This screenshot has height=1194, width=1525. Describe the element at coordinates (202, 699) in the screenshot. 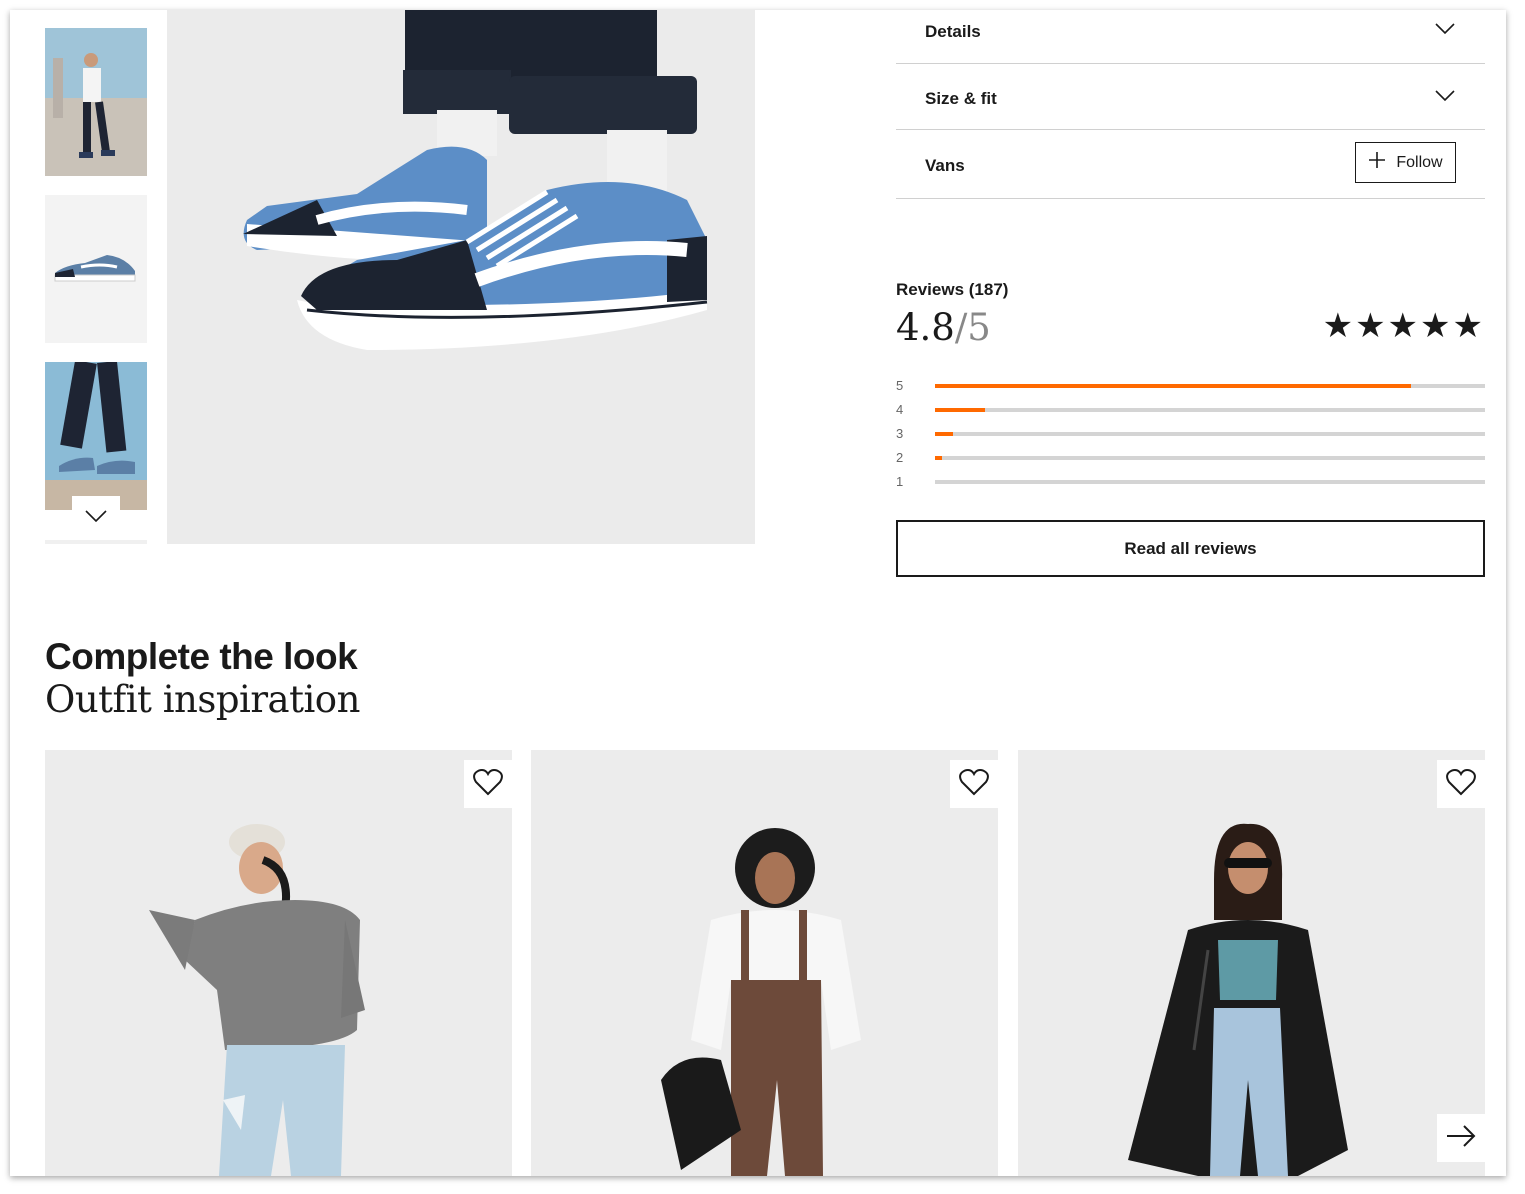

I see `complete-look-subtitle: Outfit inspiration` at that location.